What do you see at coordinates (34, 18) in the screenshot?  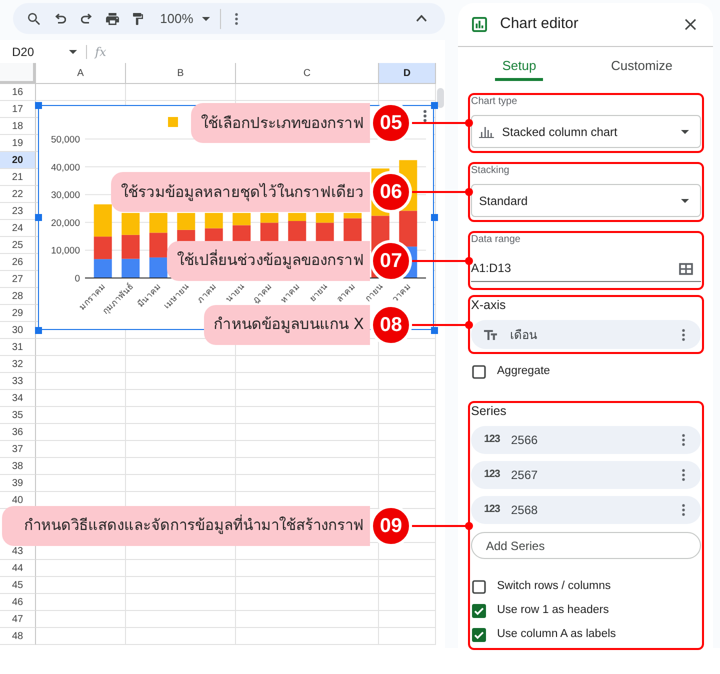 I see `search-icon` at bounding box center [34, 18].